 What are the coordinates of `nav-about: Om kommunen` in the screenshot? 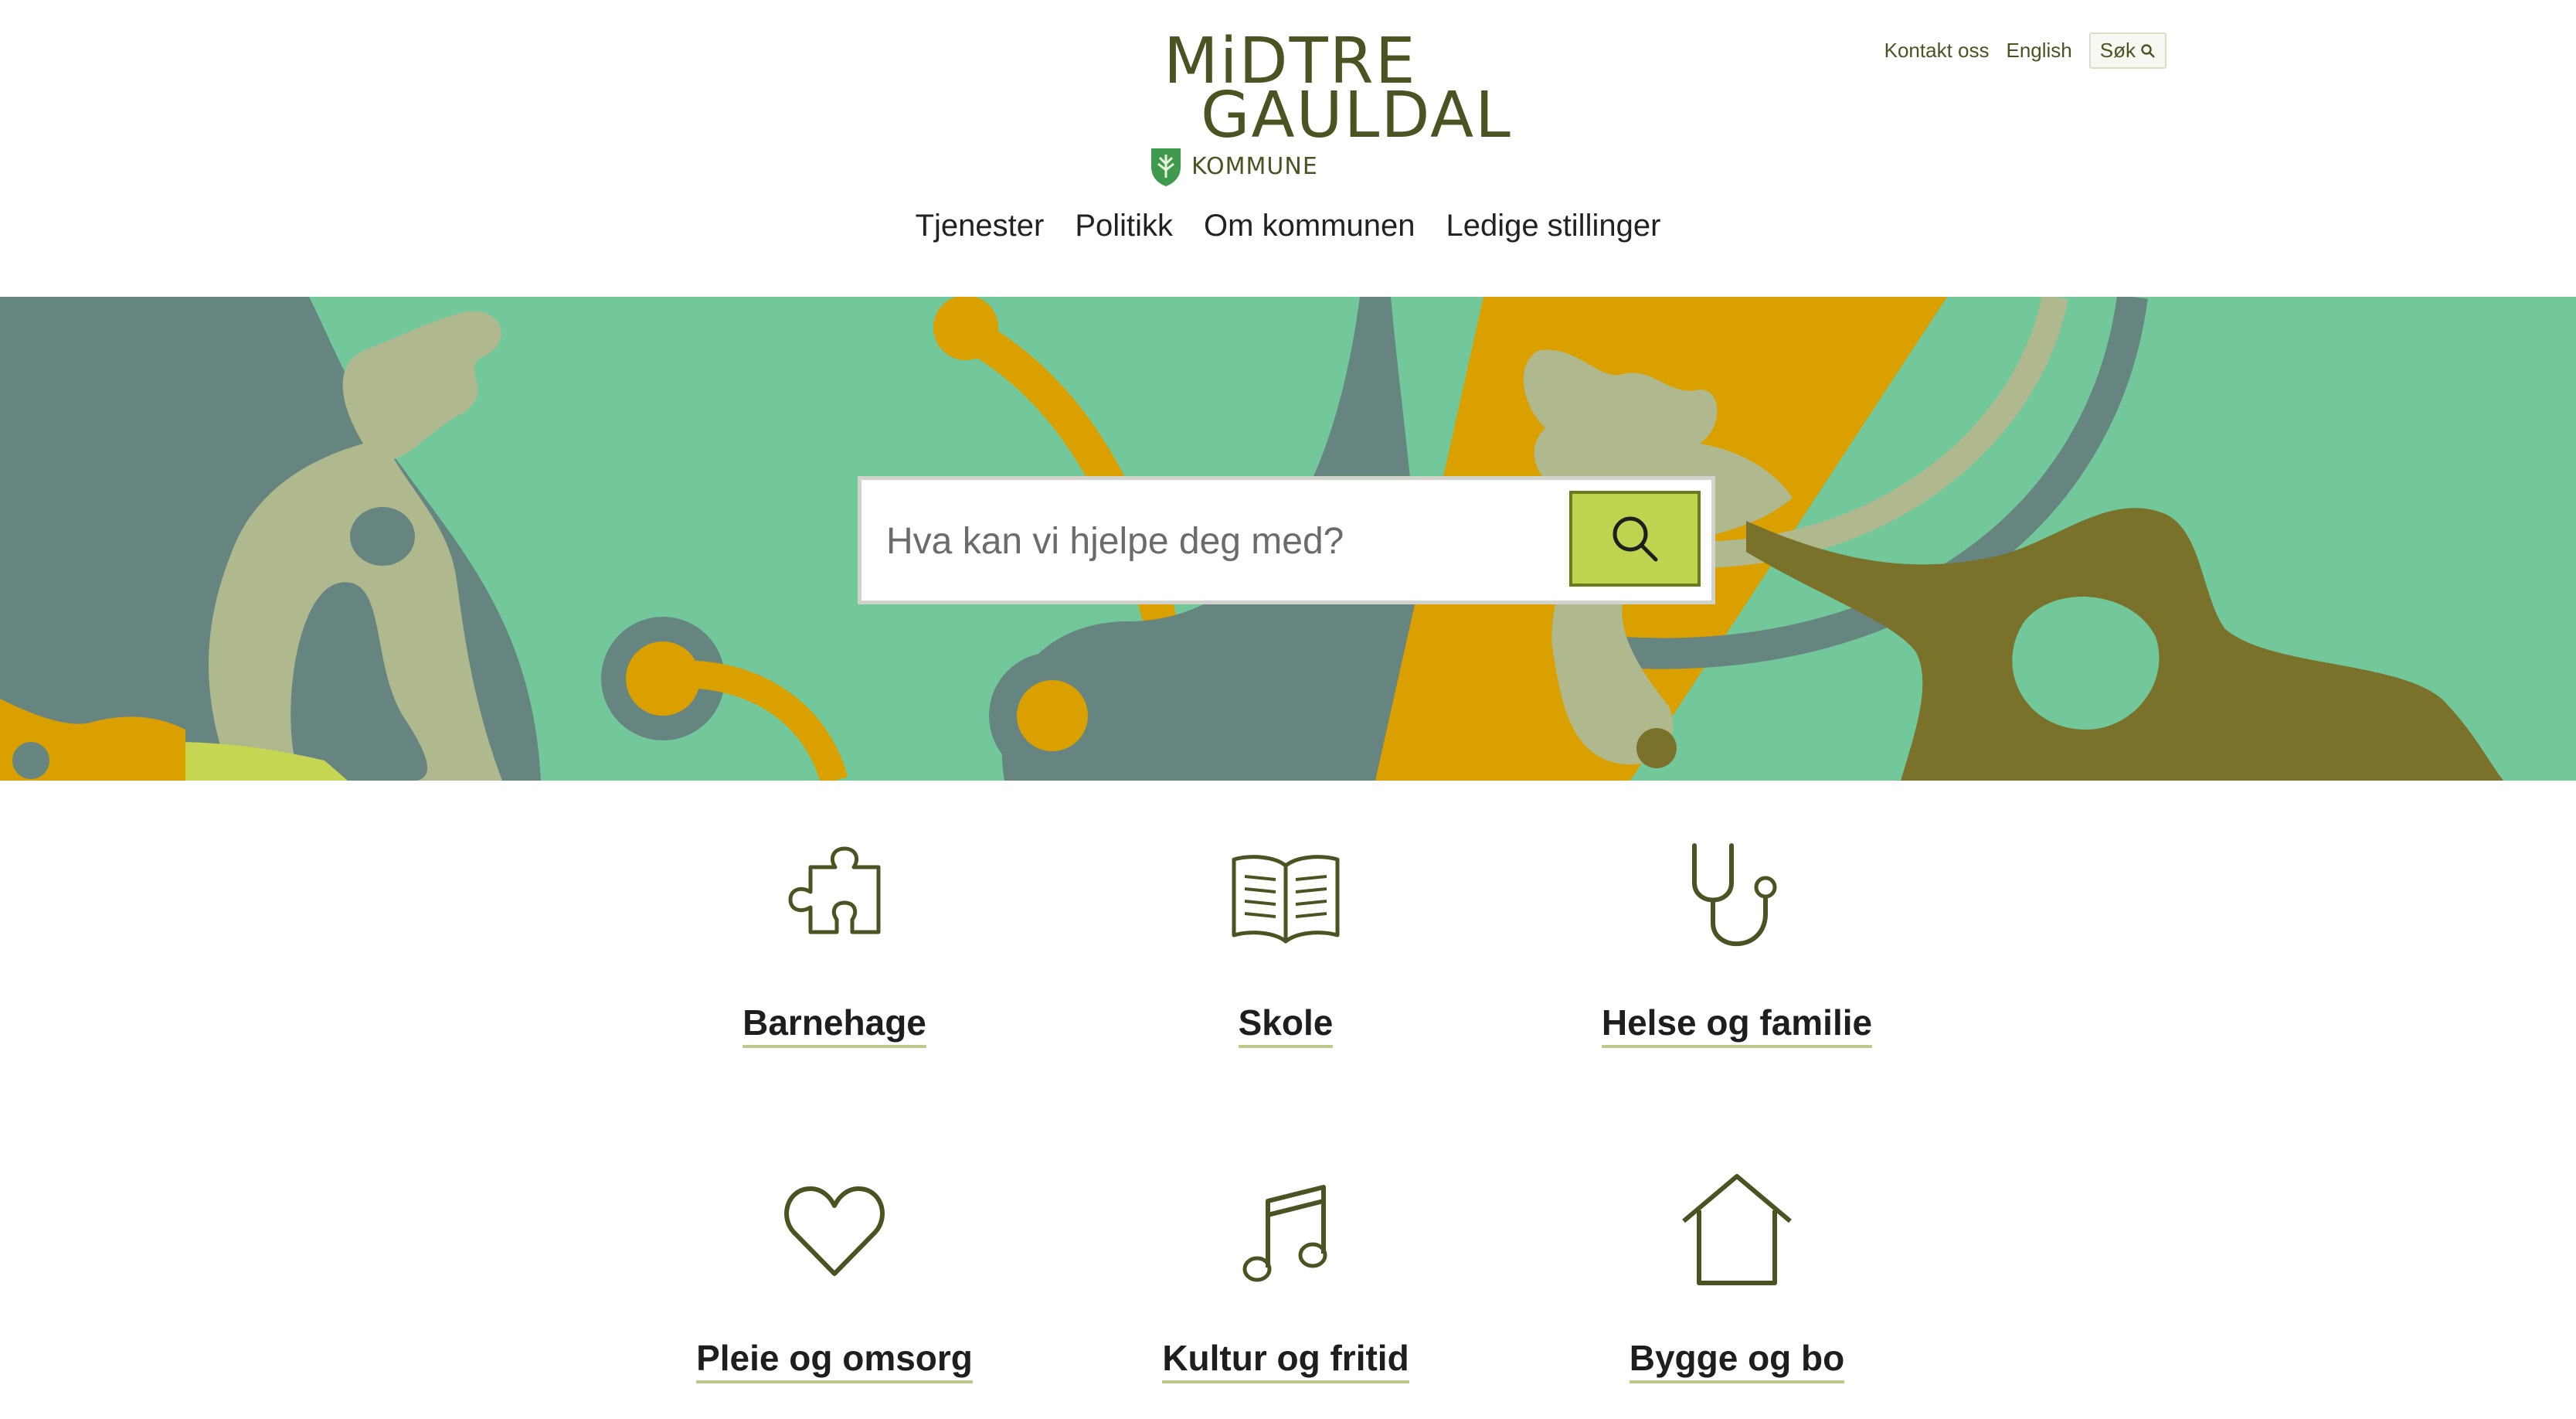 It's located at (1309, 226).